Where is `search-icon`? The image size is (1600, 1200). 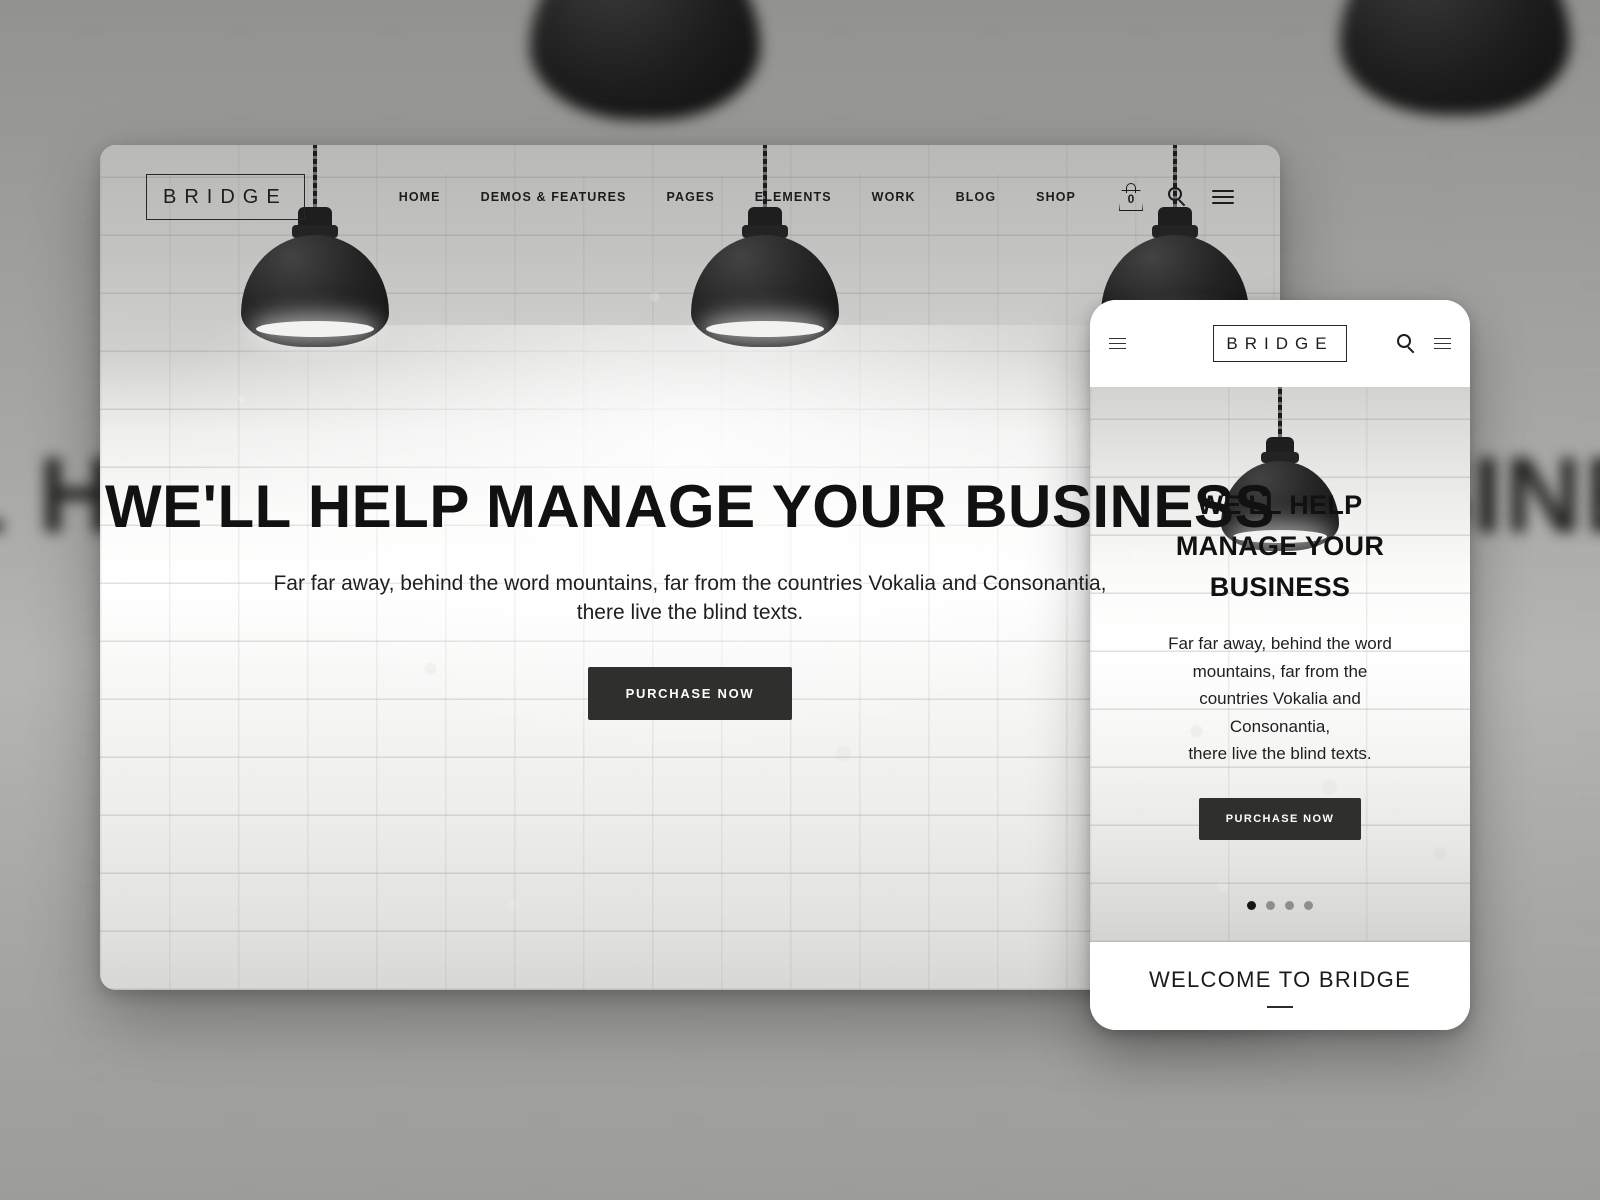
search-icon is located at coordinates (1178, 197).